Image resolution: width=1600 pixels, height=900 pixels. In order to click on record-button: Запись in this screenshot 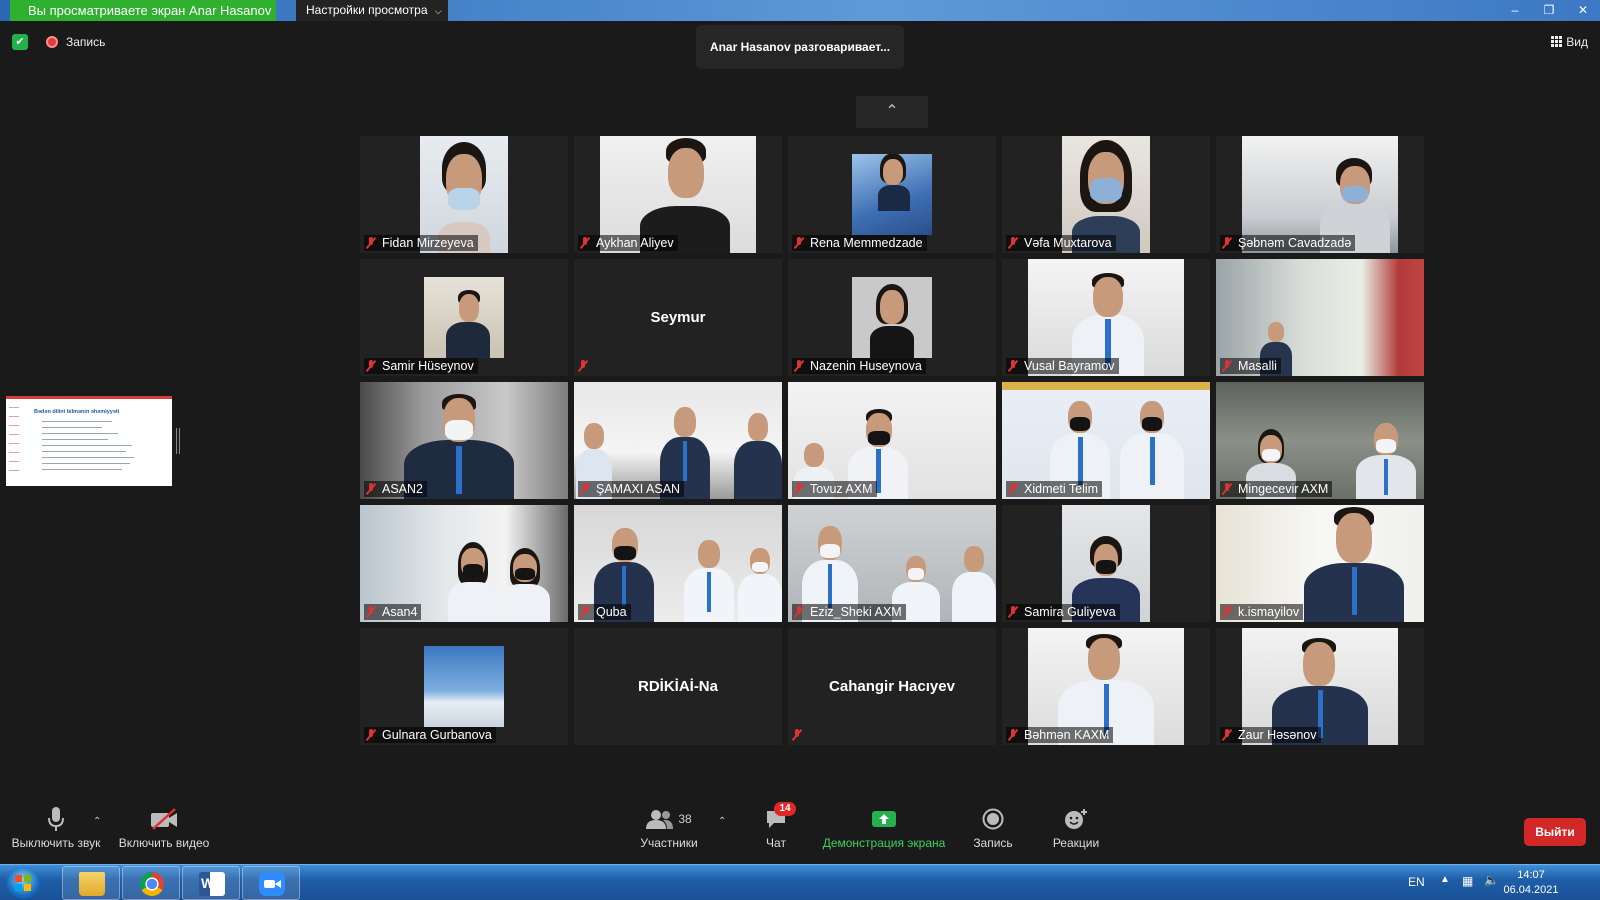, I will do `click(993, 828)`.